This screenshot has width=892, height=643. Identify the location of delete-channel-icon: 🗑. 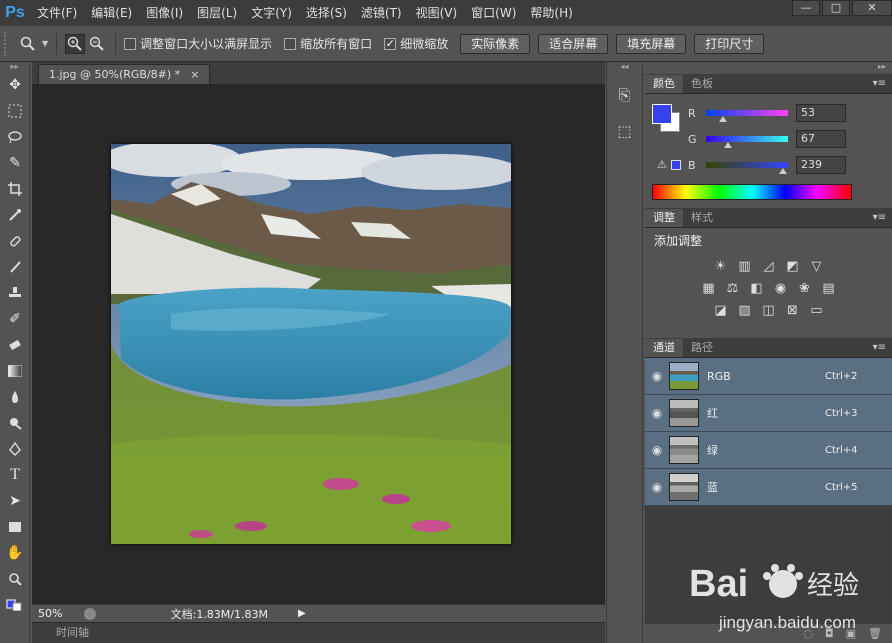
(875, 633).